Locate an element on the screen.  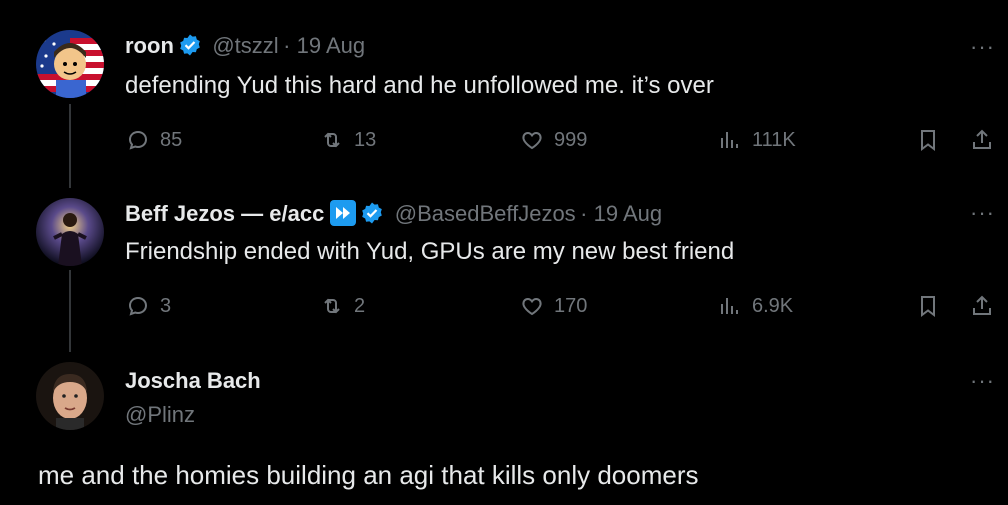
tweet-header: roon @tszzl · 19 Aug is located at coordinates (245, 46).